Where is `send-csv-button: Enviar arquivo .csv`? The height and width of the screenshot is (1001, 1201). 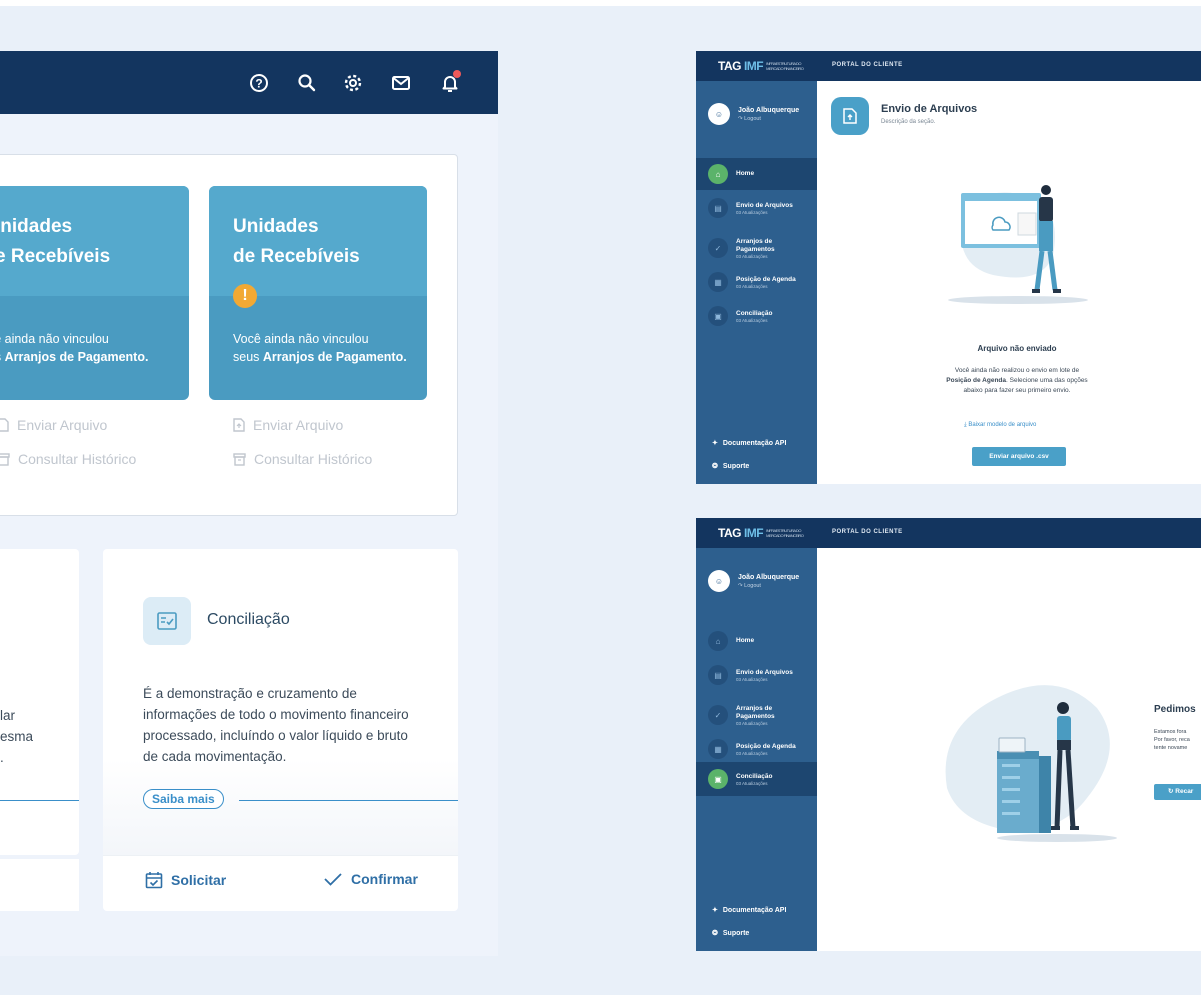 send-csv-button: Enviar arquivo .csv is located at coordinates (1019, 456).